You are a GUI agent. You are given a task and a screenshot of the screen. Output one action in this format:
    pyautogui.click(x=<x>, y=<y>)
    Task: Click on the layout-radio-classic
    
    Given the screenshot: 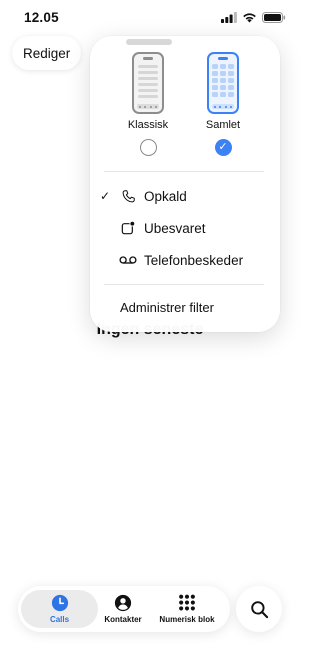 What is the action you would take?
    pyautogui.click(x=148, y=147)
    